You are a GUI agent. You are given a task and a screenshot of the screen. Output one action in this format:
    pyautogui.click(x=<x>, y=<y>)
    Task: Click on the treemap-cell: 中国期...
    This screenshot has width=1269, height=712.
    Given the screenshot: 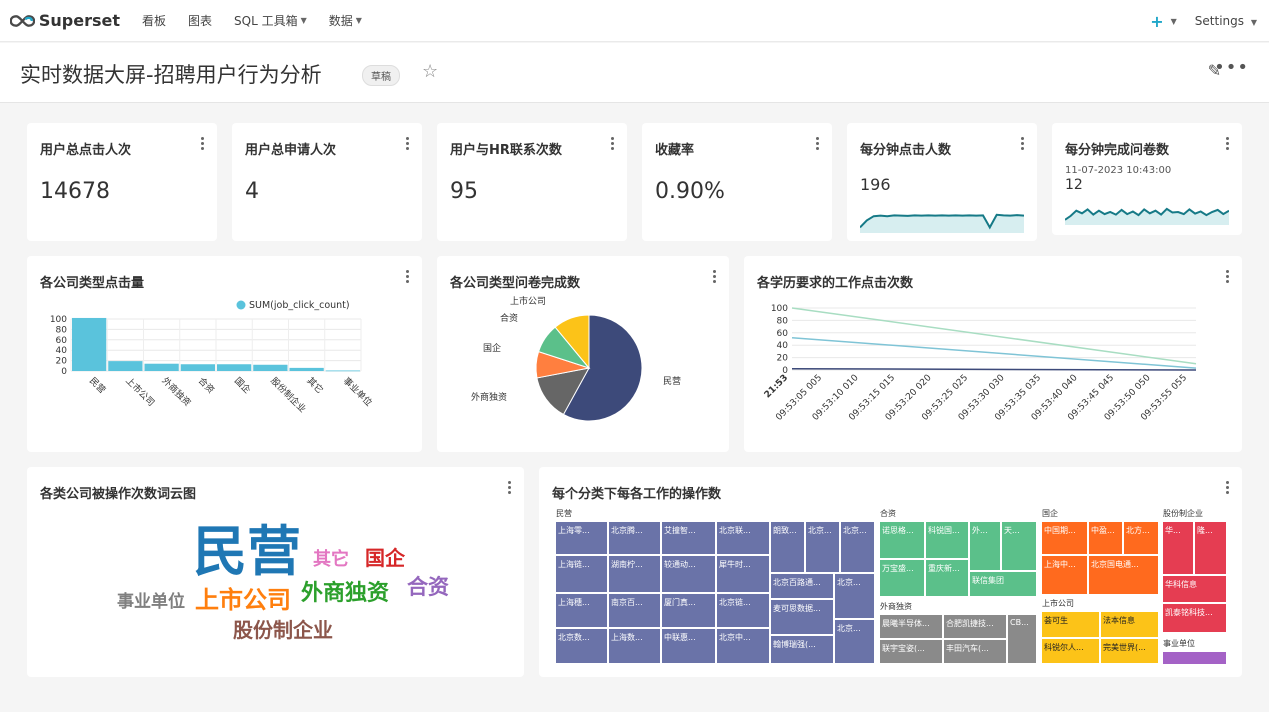 What is the action you would take?
    pyautogui.click(x=1064, y=538)
    